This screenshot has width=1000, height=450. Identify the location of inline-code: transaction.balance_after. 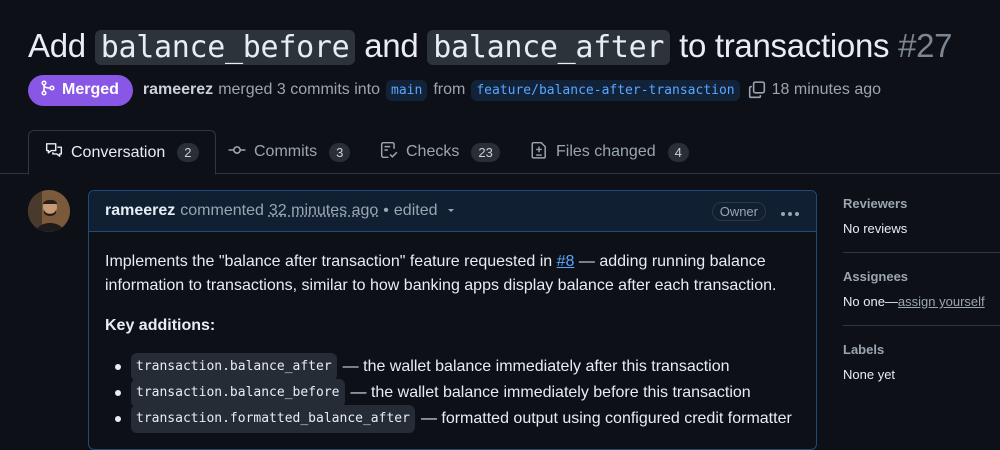
(234, 367).